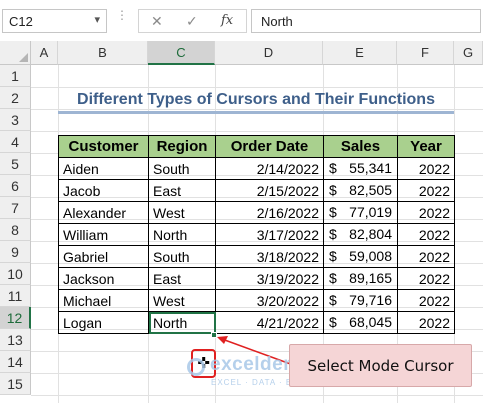  What do you see at coordinates (253, 382) in the screenshot?
I see `watermark-tagline: EXCEL · DATA · BI` at bounding box center [253, 382].